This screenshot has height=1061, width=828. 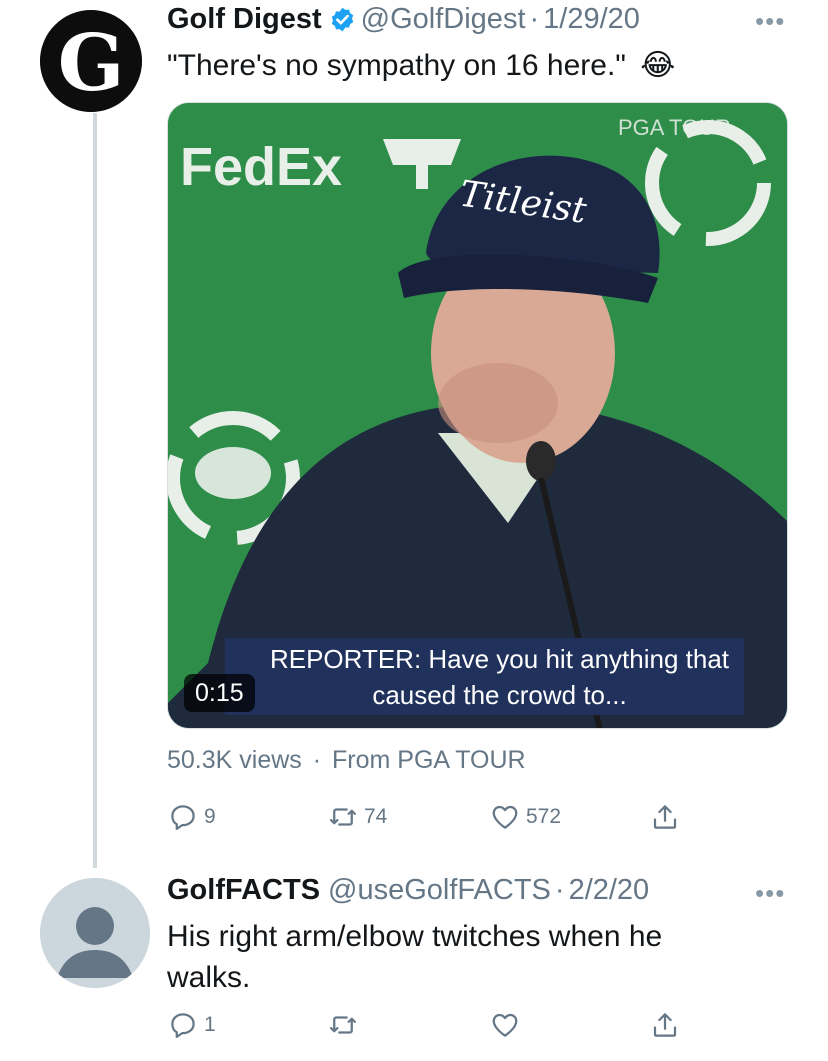 What do you see at coordinates (243, 890) in the screenshot?
I see `reply-author-name: GolfFACTS` at bounding box center [243, 890].